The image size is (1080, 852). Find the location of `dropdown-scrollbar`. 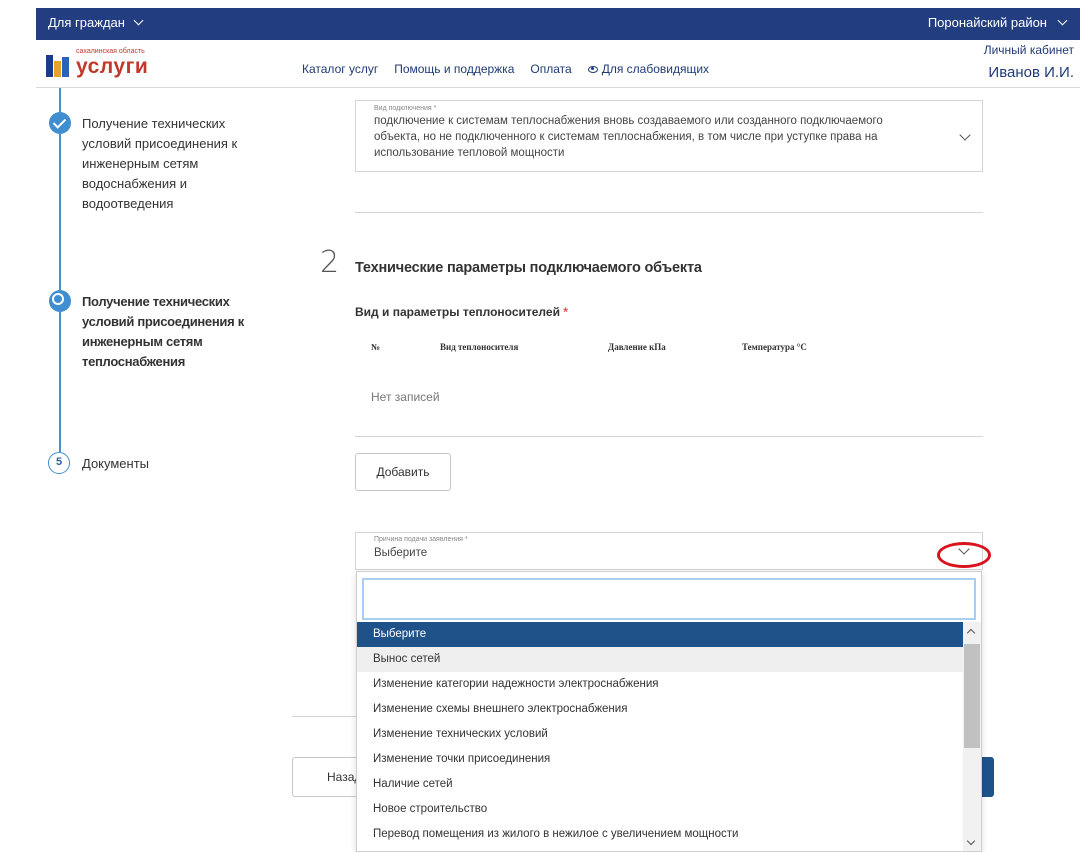

dropdown-scrollbar is located at coordinates (972, 736).